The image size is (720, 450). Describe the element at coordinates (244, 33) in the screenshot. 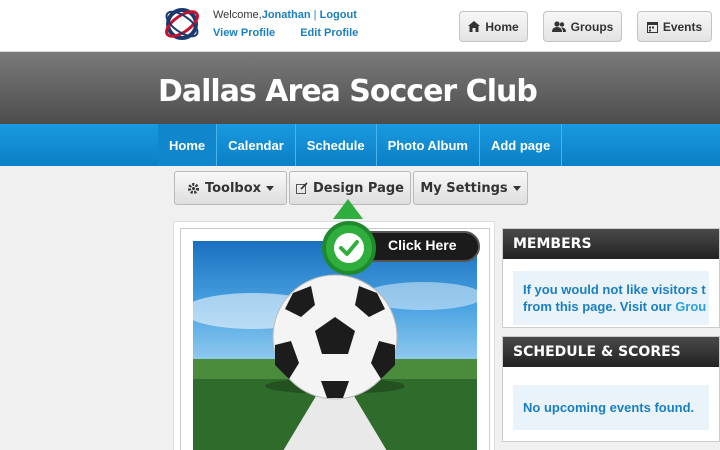

I see `view-profile-link: View Profile` at that location.